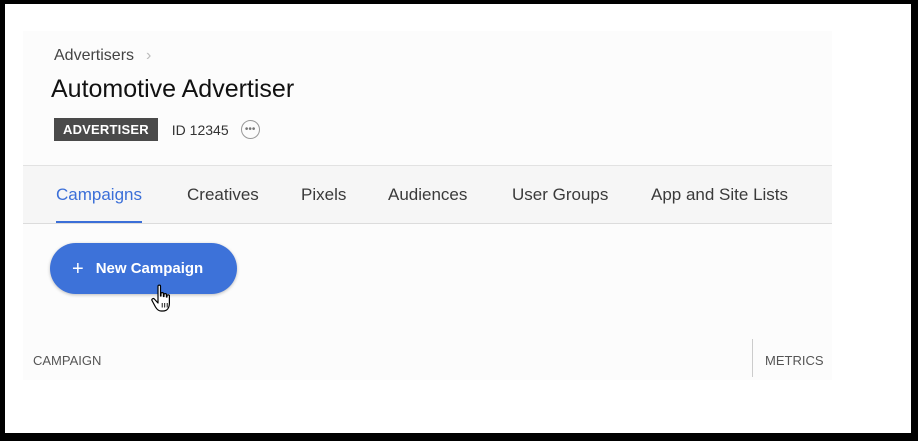 This screenshot has height=441, width=918. I want to click on page-title: Automotive Advertiser, so click(173, 89).